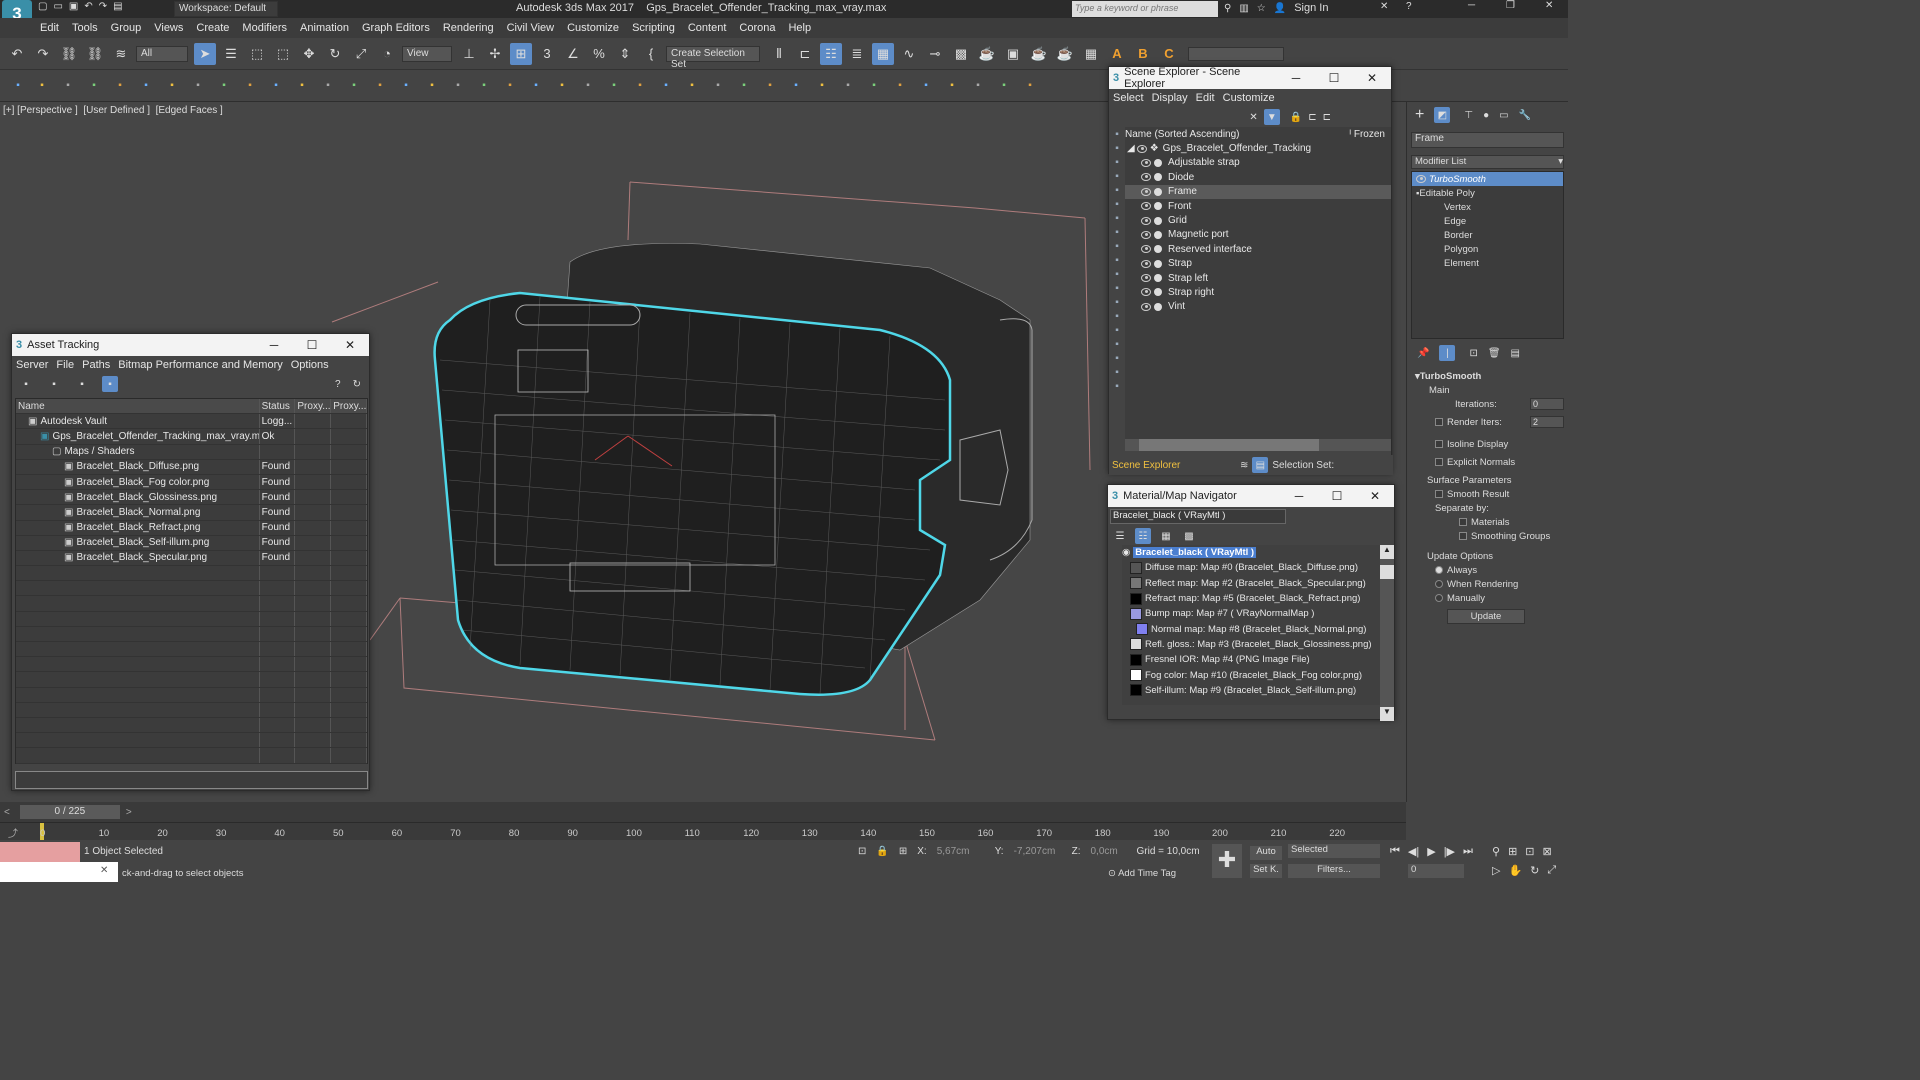 The width and height of the screenshot is (1920, 1080). I want to click on cycle-icon: ▪, so click(926, 86).